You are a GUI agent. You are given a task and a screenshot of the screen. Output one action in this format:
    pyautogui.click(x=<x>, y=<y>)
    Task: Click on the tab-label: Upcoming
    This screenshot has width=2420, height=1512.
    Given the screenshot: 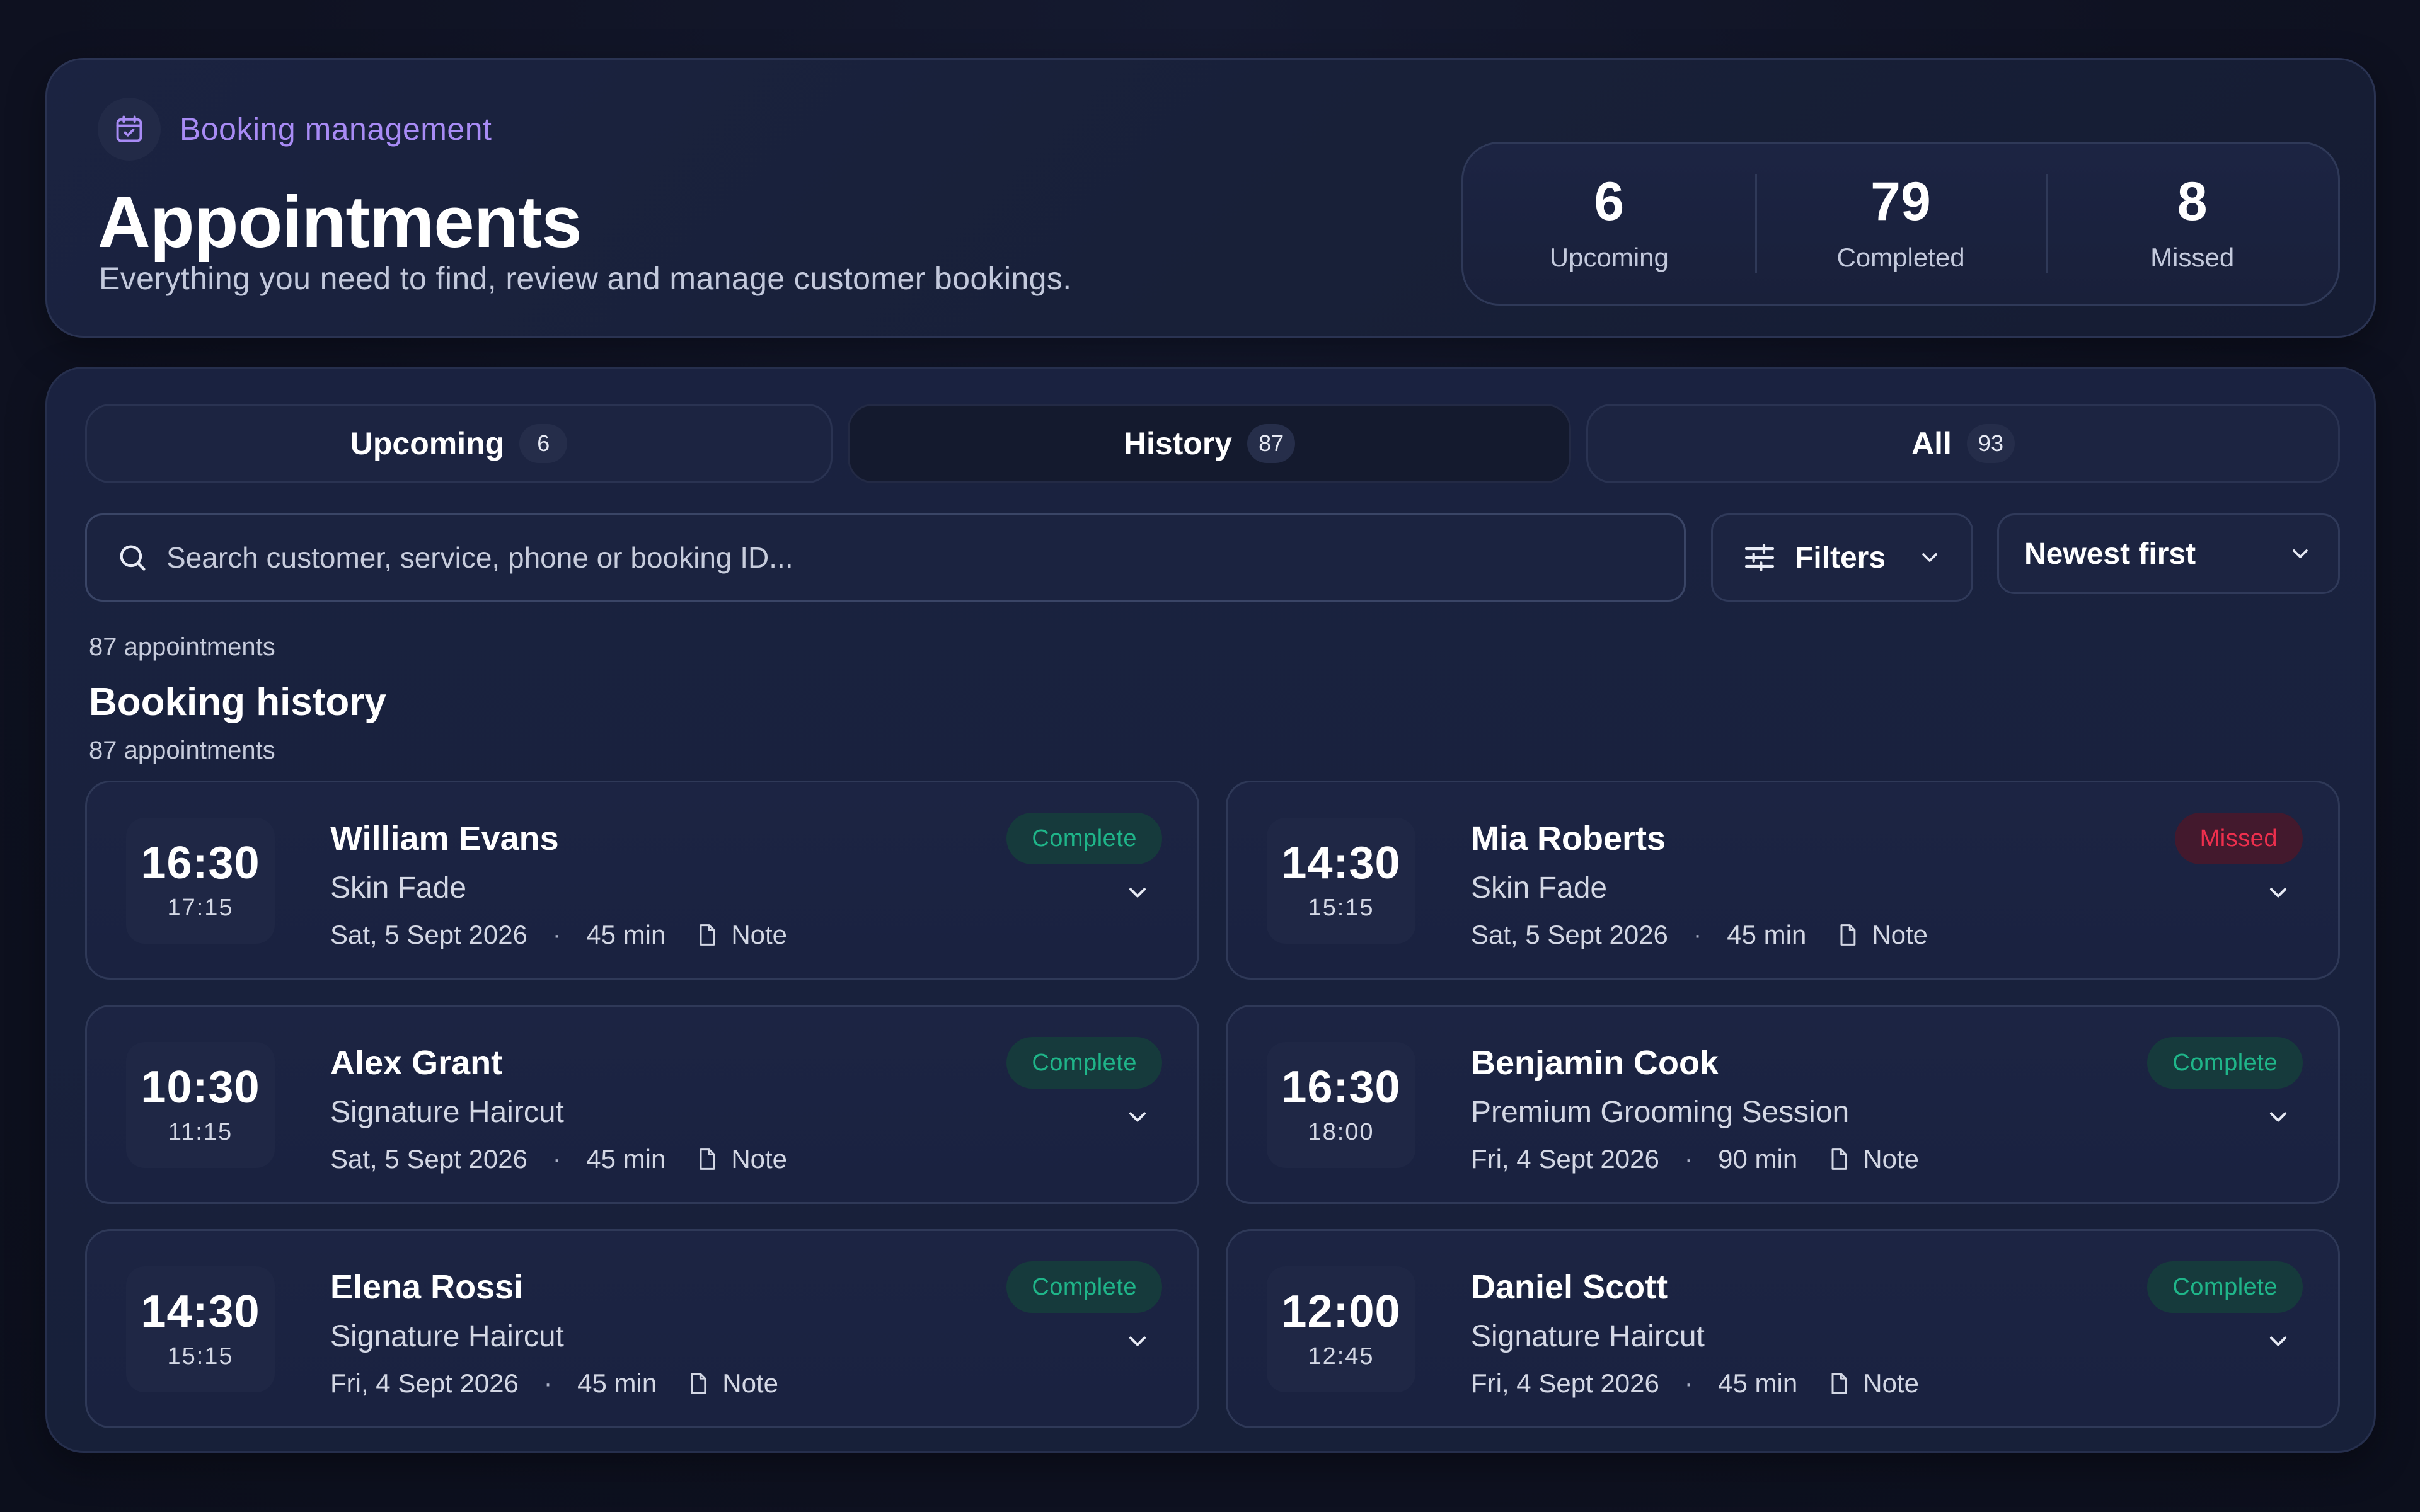 What is the action you would take?
    pyautogui.click(x=428, y=443)
    